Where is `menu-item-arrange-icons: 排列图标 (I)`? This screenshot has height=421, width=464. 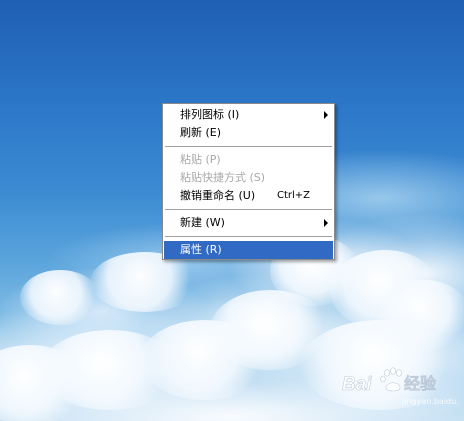 menu-item-arrange-icons: 排列图标 (I) is located at coordinates (248, 115).